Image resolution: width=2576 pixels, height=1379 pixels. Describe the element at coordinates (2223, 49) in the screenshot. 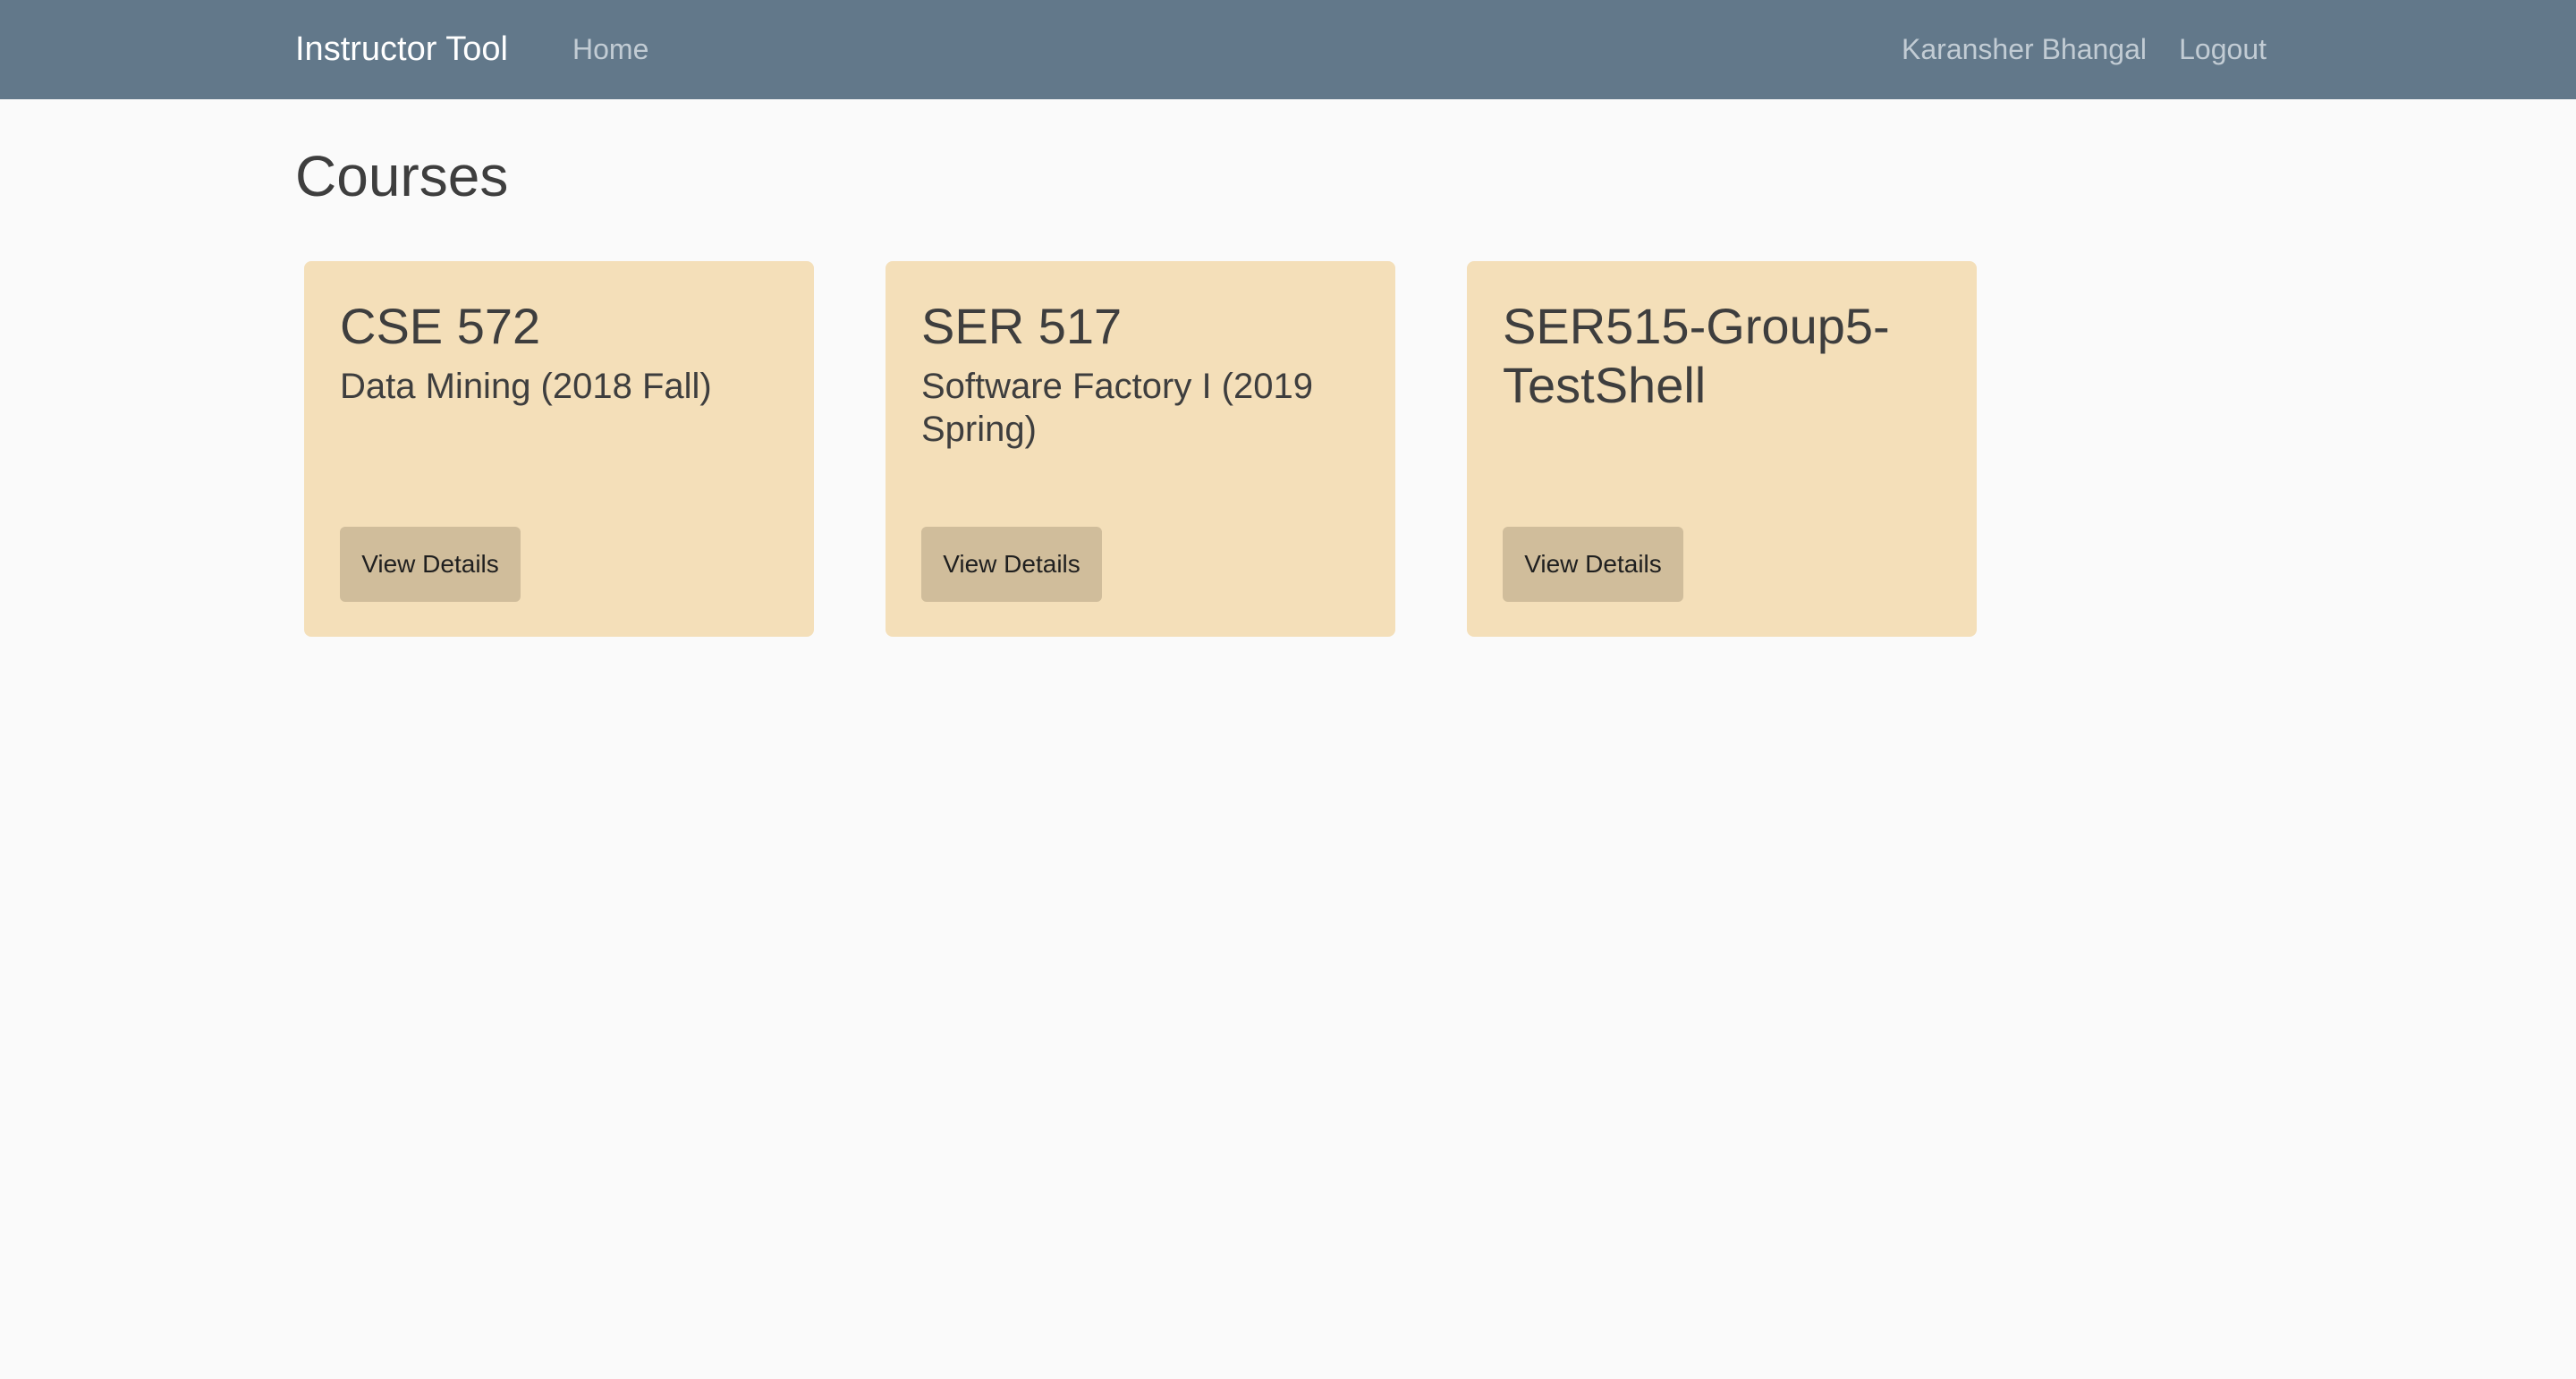

I see `nav-logout-link: Logout` at that location.